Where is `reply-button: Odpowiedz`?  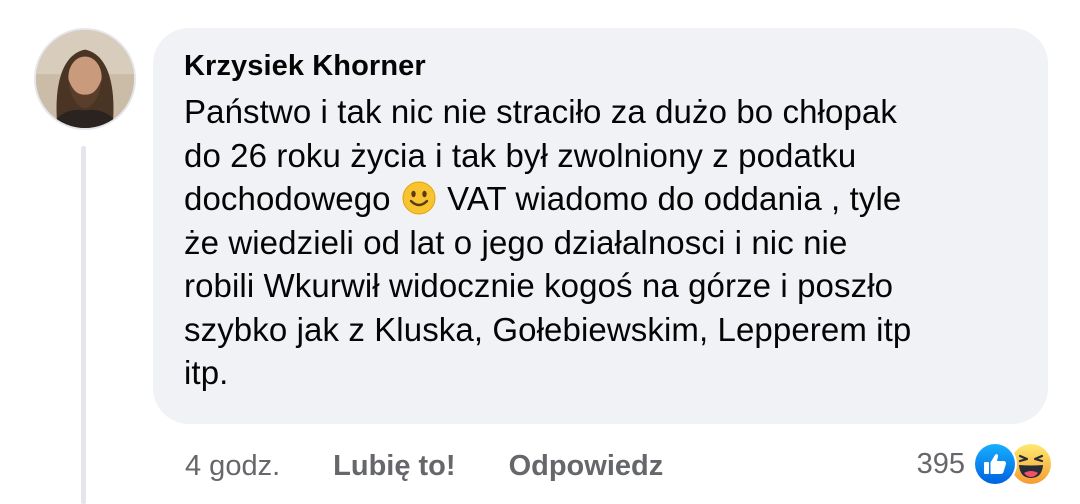 reply-button: Odpowiedz is located at coordinates (586, 466).